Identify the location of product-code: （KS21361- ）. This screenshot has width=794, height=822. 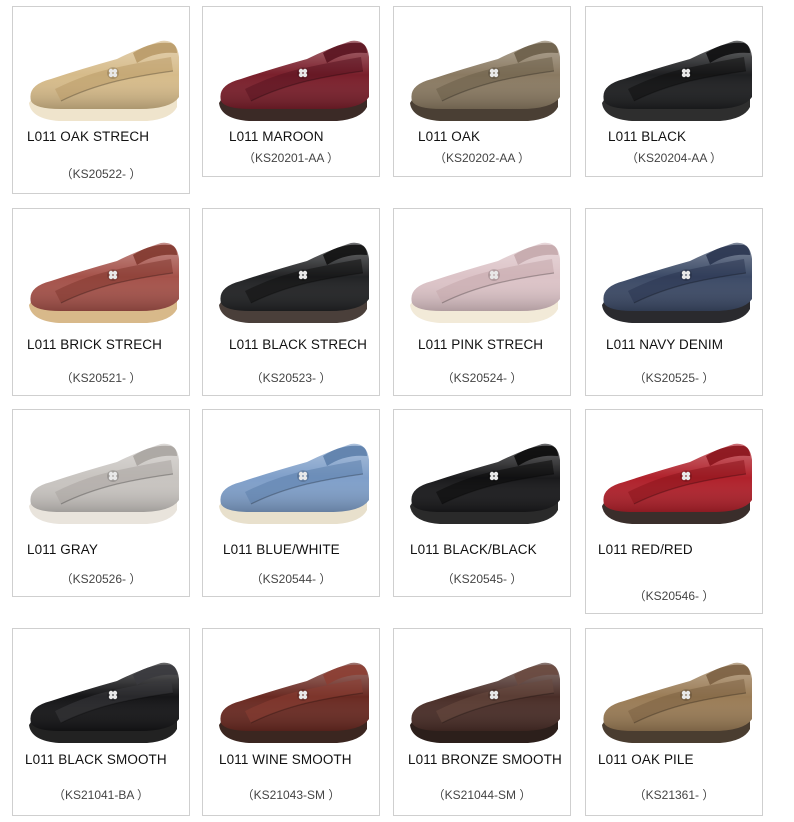
(674, 795).